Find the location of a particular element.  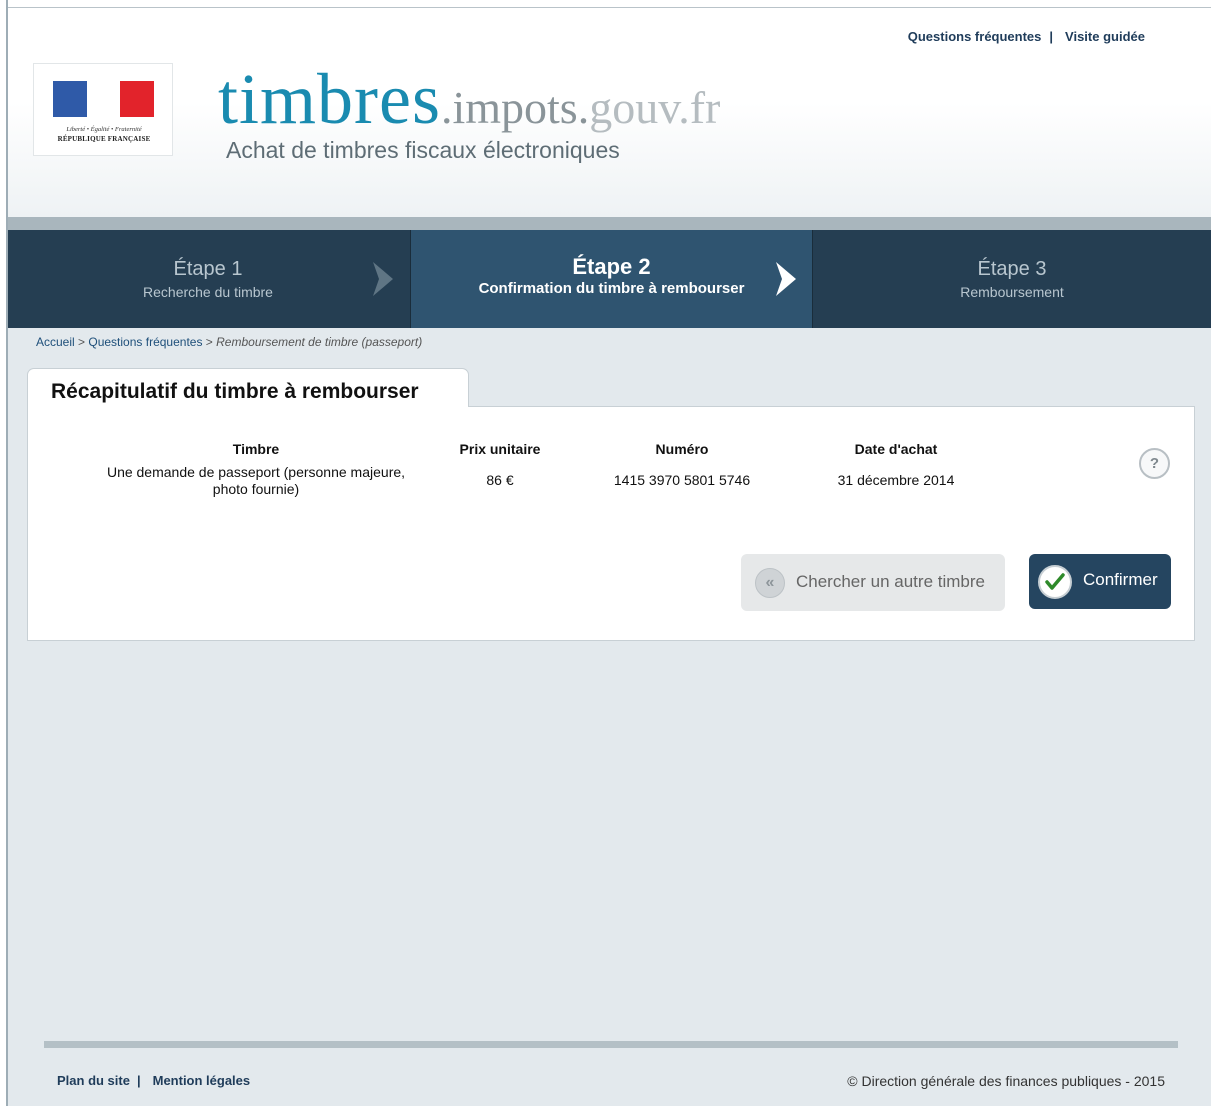

step-3-title: Étape 3 is located at coordinates (1012, 269).